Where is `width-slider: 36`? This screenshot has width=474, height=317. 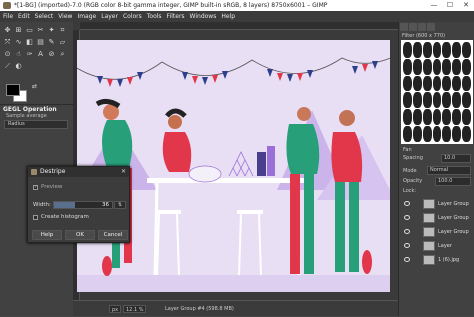
width-slider: 36 is located at coordinates (83, 205).